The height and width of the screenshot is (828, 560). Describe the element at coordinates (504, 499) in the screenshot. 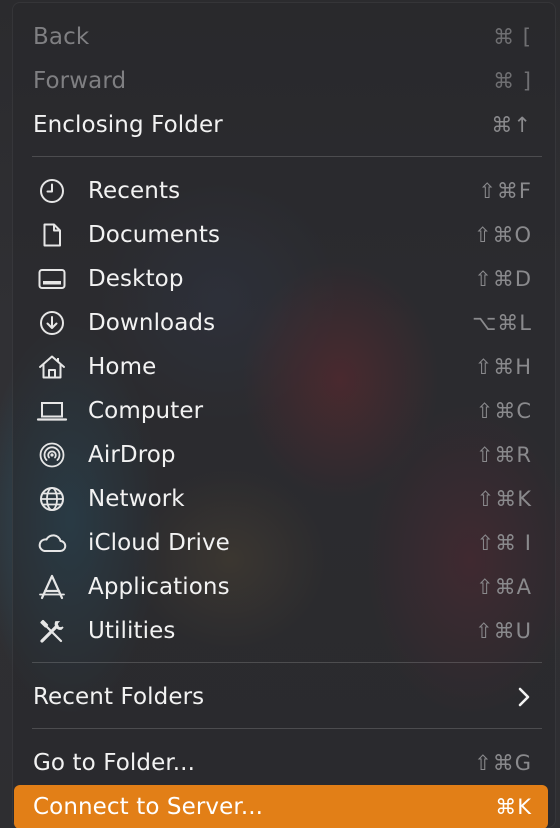

I see `menu-item-shortcut: ⇧⌘K` at that location.